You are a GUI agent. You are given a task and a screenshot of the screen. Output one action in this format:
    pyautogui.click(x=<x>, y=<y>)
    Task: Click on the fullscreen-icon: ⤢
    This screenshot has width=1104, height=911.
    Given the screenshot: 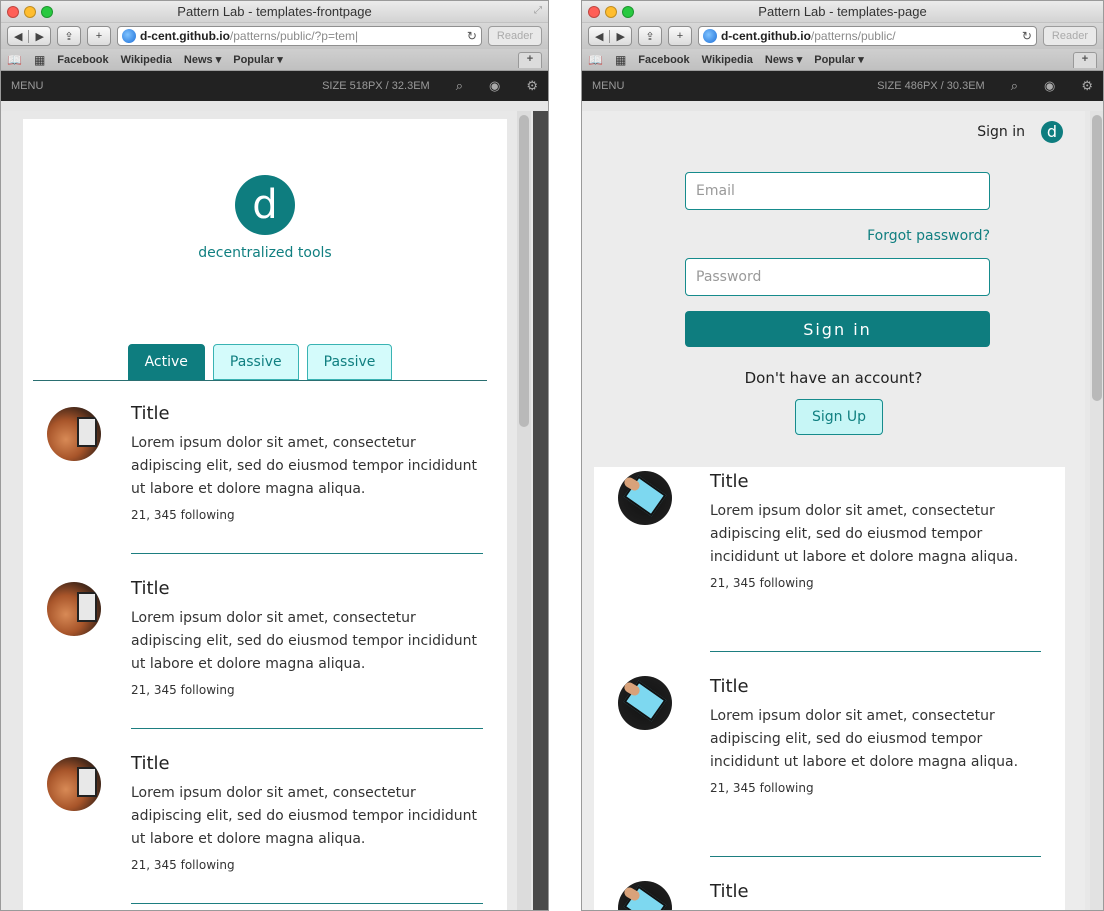 What is the action you would take?
    pyautogui.click(x=538, y=10)
    